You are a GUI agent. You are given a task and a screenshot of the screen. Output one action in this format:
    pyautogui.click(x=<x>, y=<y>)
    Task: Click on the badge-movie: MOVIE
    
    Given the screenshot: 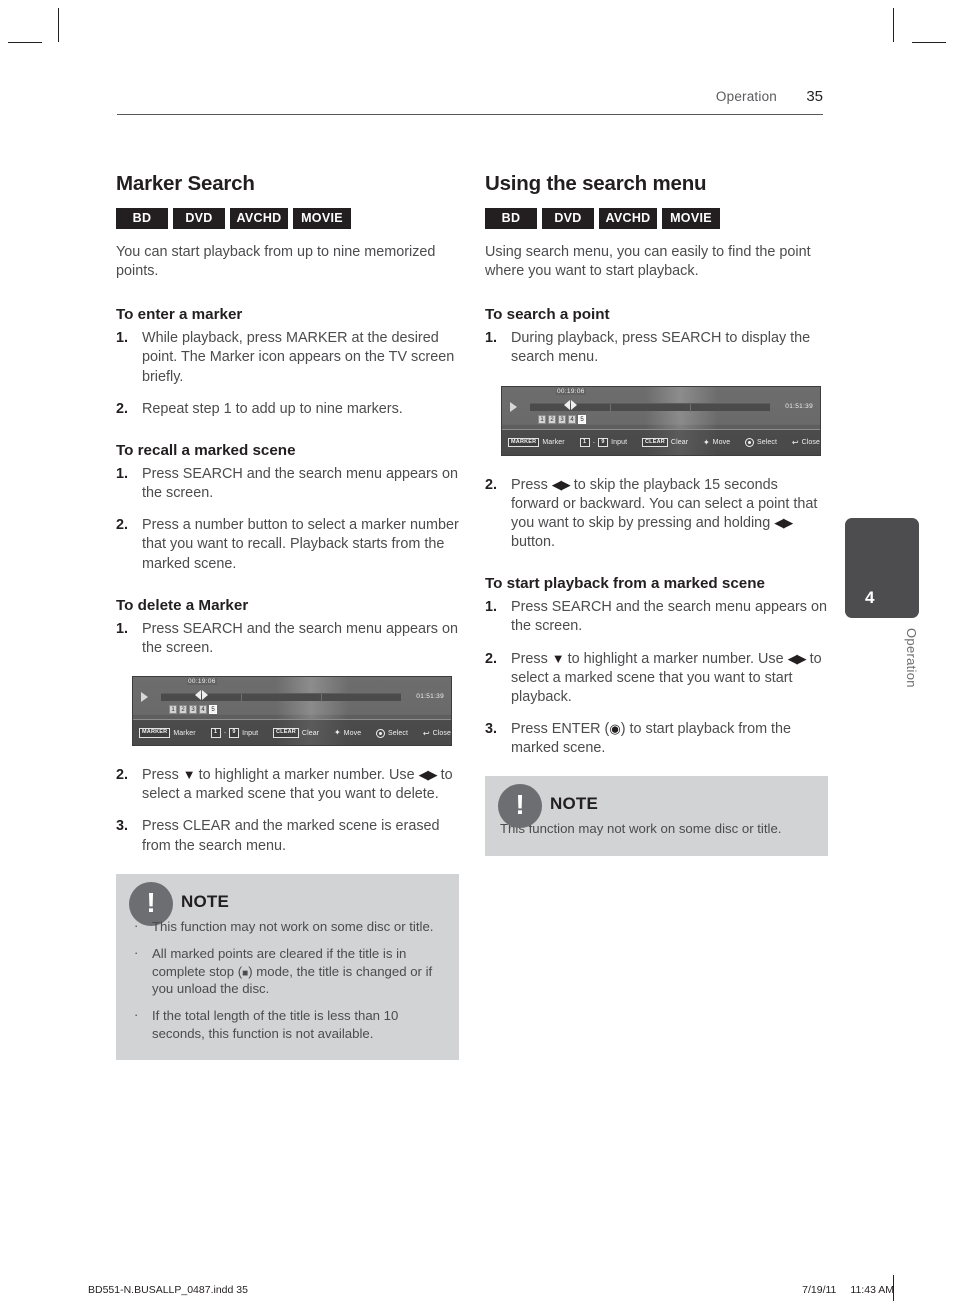 What is the action you would take?
    pyautogui.click(x=691, y=218)
    